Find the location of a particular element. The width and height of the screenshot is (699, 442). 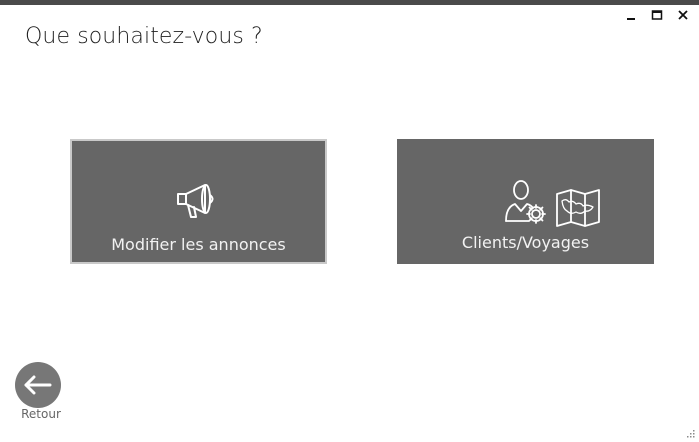

close-button is located at coordinates (683, 15).